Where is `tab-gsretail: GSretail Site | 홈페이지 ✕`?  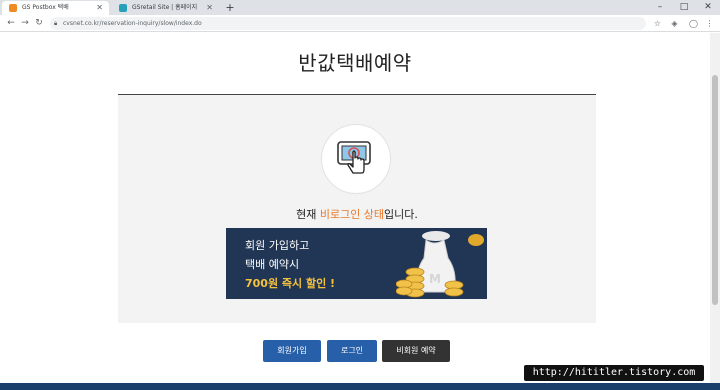
tab-gsretail: GSretail Site | 홈페이지 ✕ is located at coordinates (165, 8).